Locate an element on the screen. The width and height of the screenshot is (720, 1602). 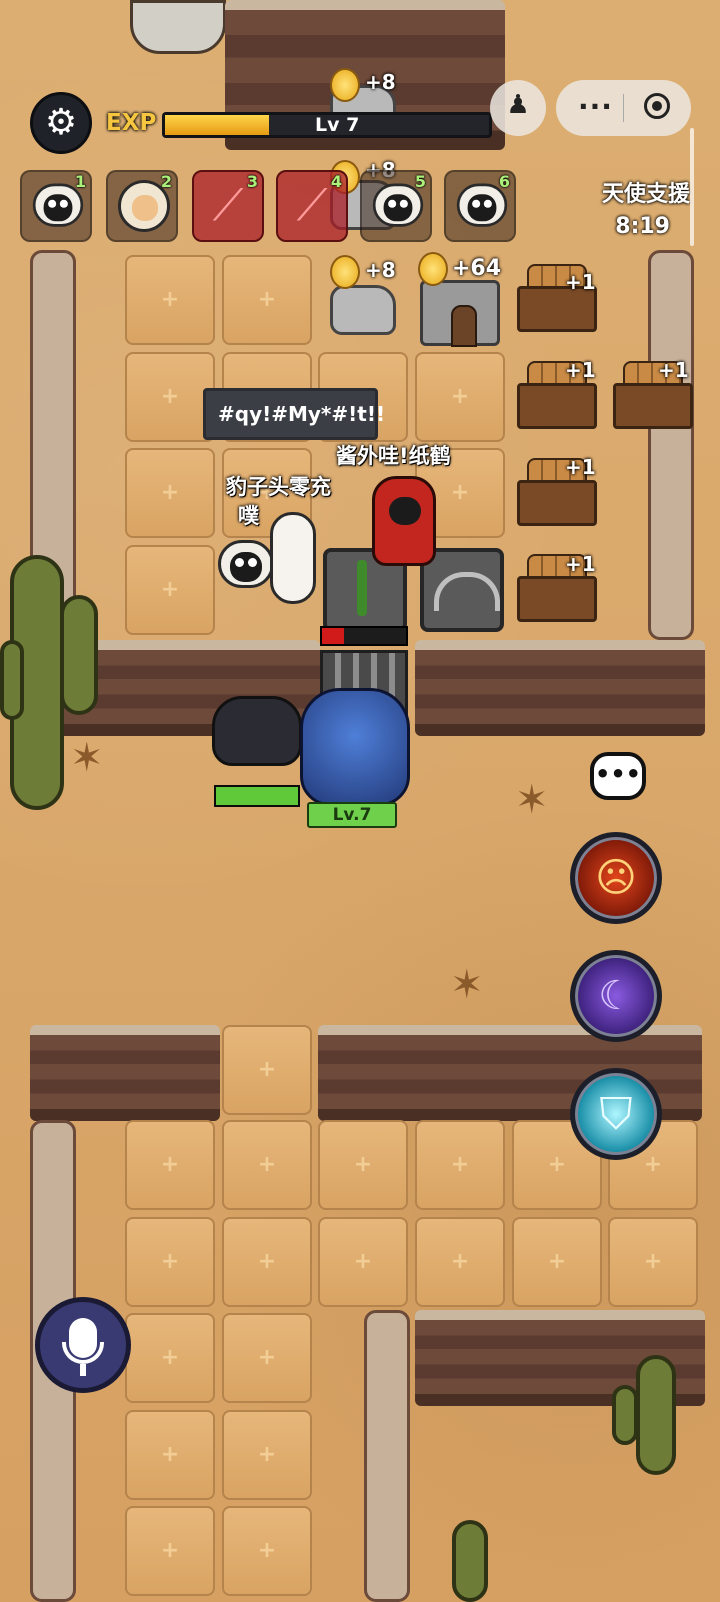
werewolf-boss is located at coordinates (355, 747).